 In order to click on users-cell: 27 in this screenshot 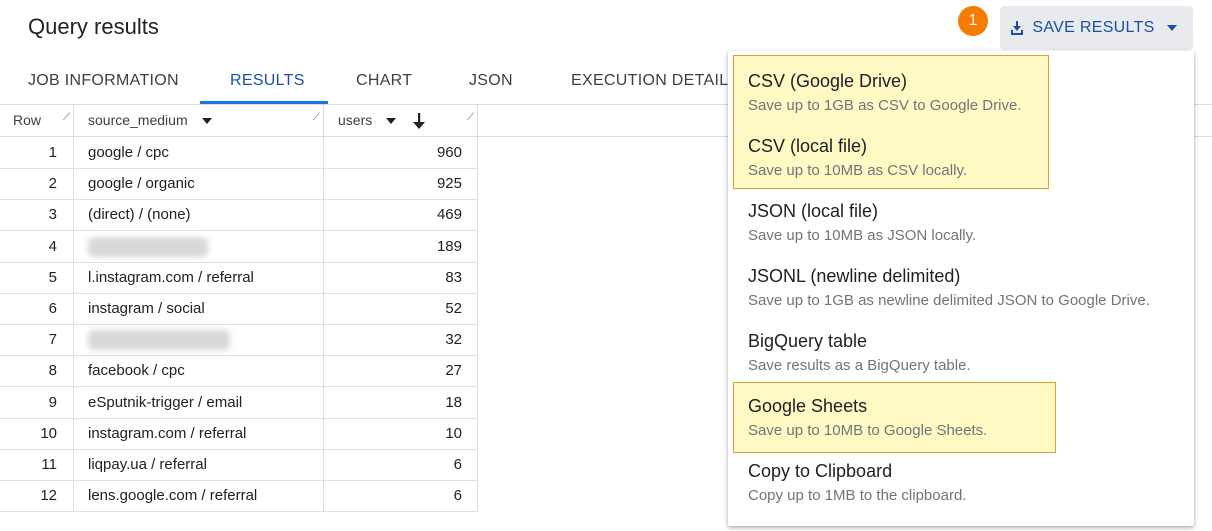, I will do `click(401, 371)`.